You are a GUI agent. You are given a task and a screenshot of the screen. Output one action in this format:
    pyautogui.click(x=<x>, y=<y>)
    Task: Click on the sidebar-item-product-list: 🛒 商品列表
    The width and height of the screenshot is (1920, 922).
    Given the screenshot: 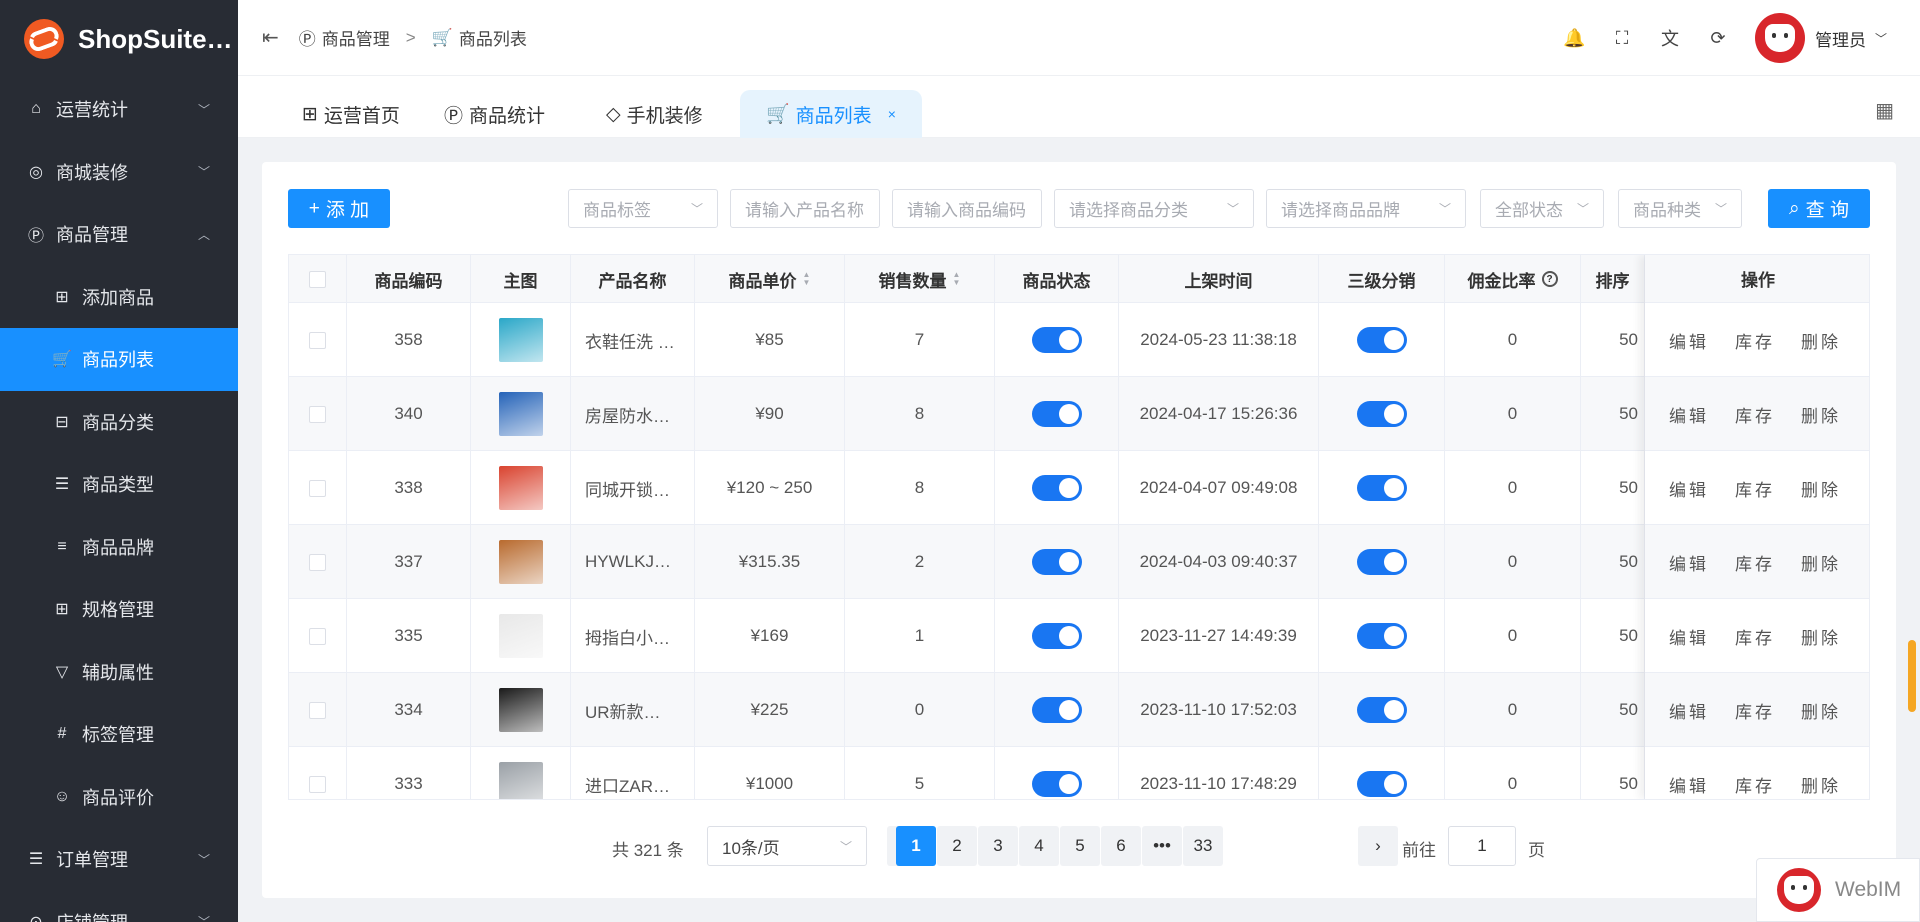 What is the action you would take?
    pyautogui.click(x=119, y=359)
    